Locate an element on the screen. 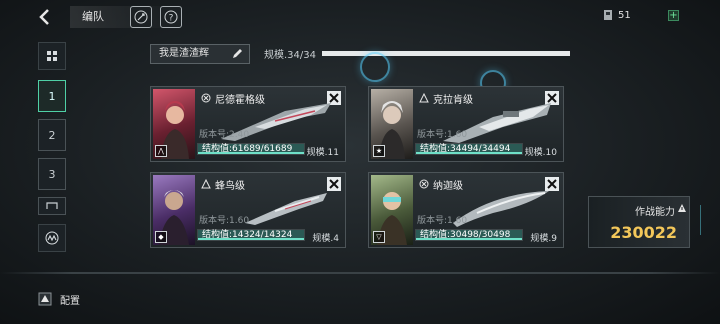 The height and width of the screenshot is (324, 720). right-edge-decoration is located at coordinates (710, 220).